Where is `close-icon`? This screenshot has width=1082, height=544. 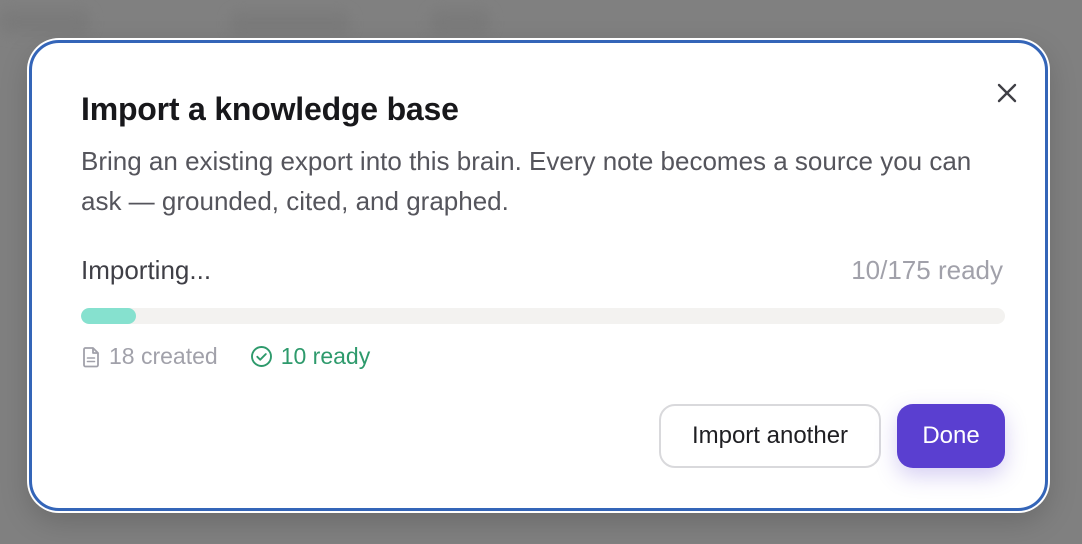
close-icon is located at coordinates (1007, 93).